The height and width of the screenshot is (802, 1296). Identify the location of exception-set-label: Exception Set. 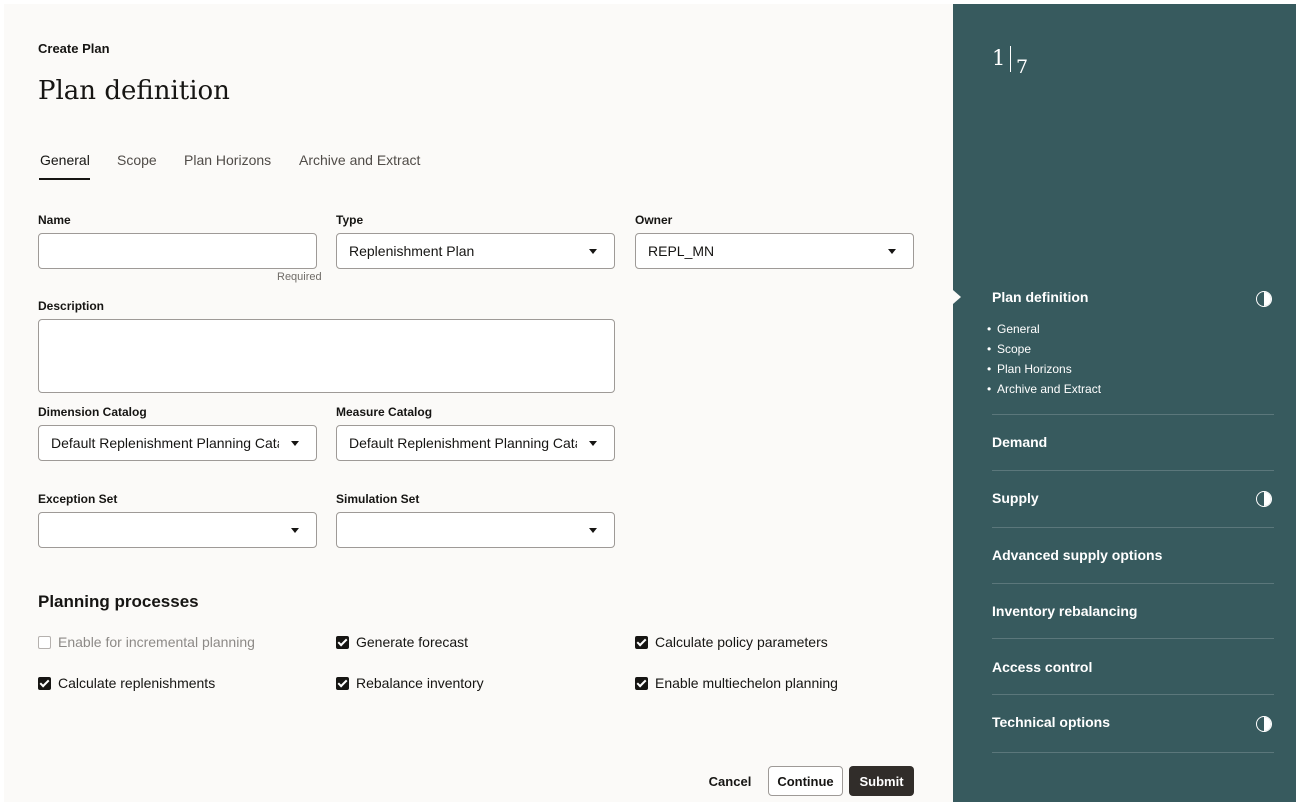
(78, 499).